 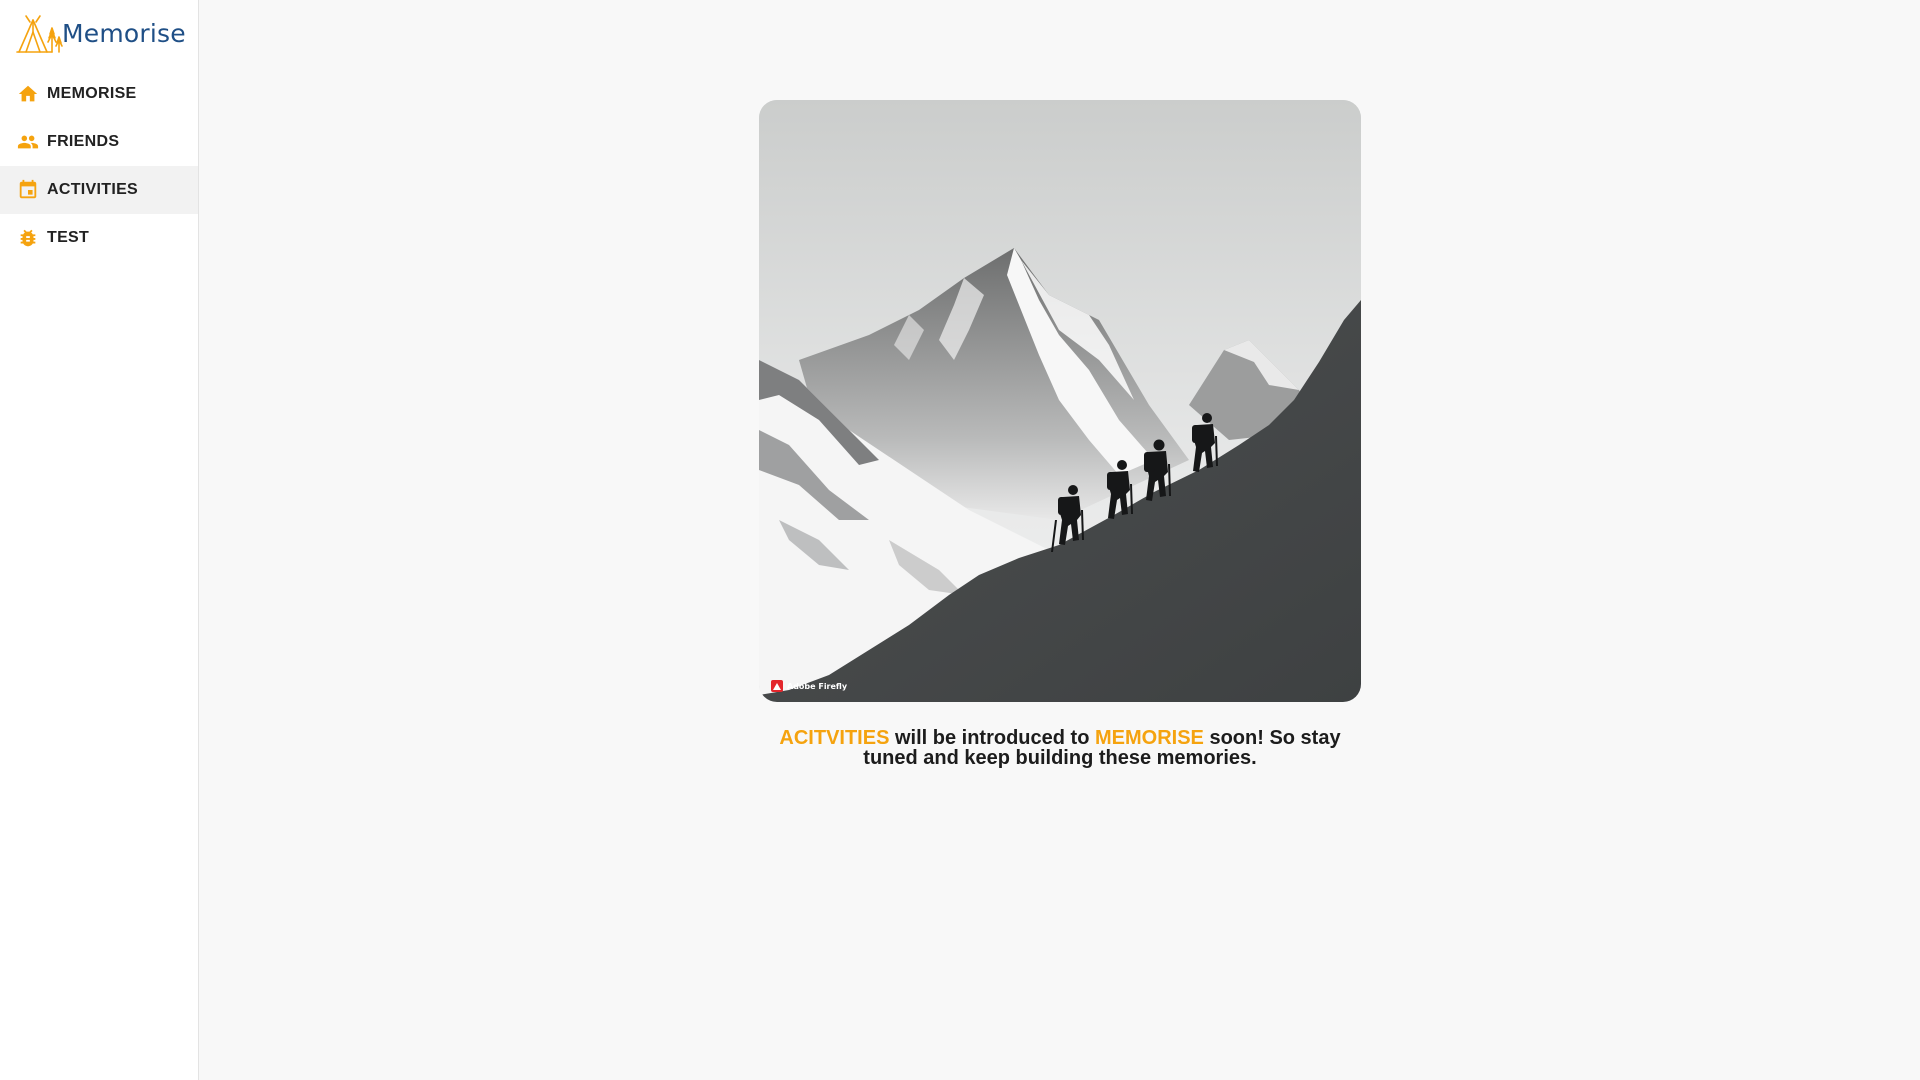 I want to click on people-icon, so click(x=28, y=142).